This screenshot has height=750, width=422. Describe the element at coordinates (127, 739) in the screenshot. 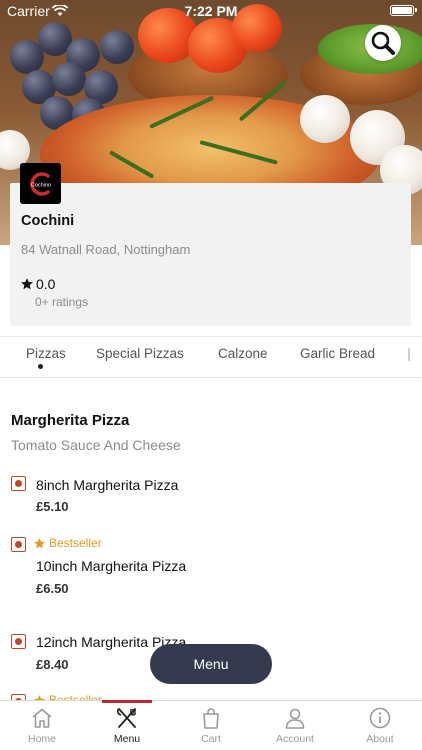

I see `tab-menu-label: Menu` at that location.